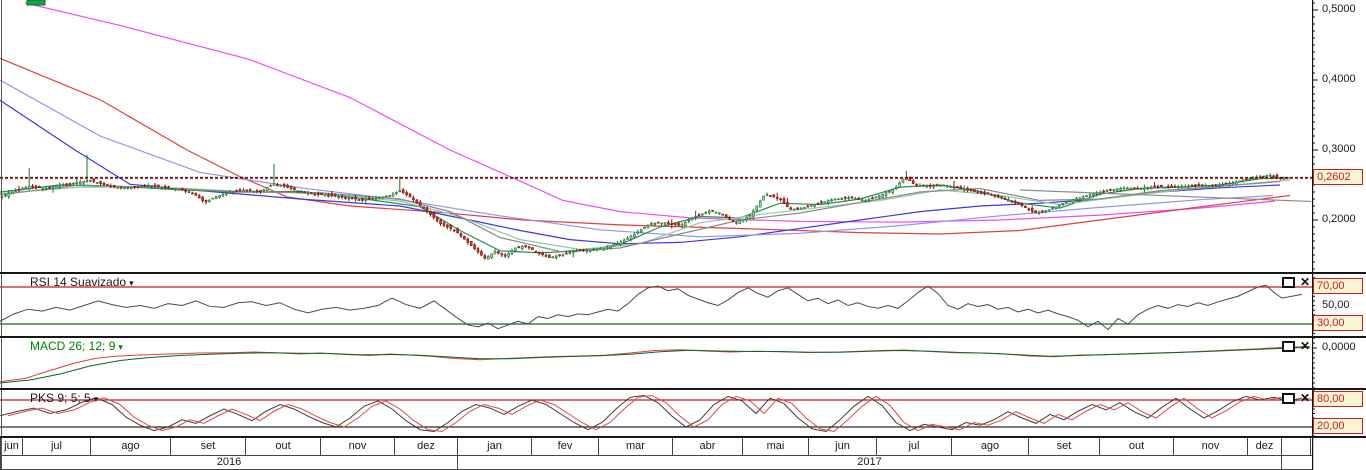 The width and height of the screenshot is (1366, 470). Describe the element at coordinates (131, 283) in the screenshot. I see `rsi-dropdown-caret: ▾` at that location.